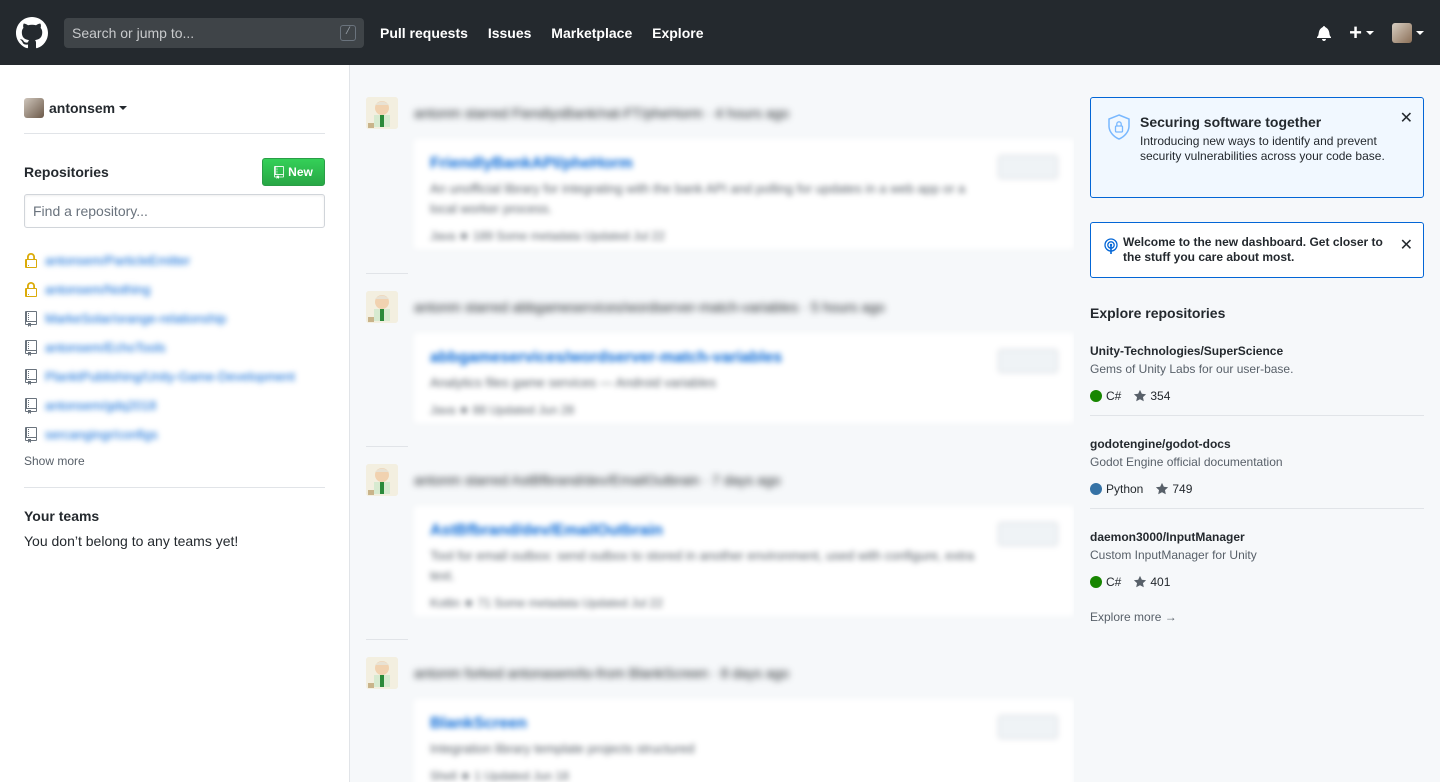 The image size is (1440, 782). Describe the element at coordinates (174, 172) in the screenshot. I see `repositories-header: Repositories New` at that location.